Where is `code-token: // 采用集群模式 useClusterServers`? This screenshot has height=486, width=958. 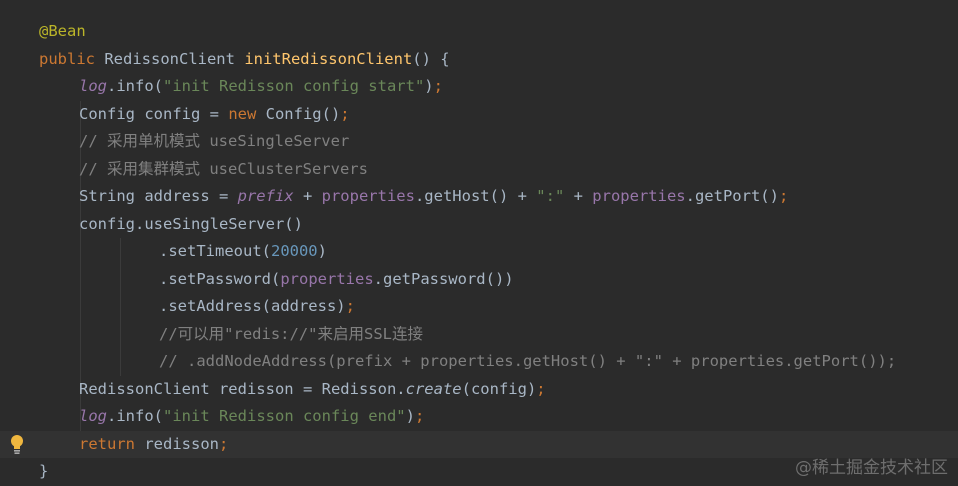
code-token: // 采用集群模式 useClusterServers is located at coordinates (223, 168).